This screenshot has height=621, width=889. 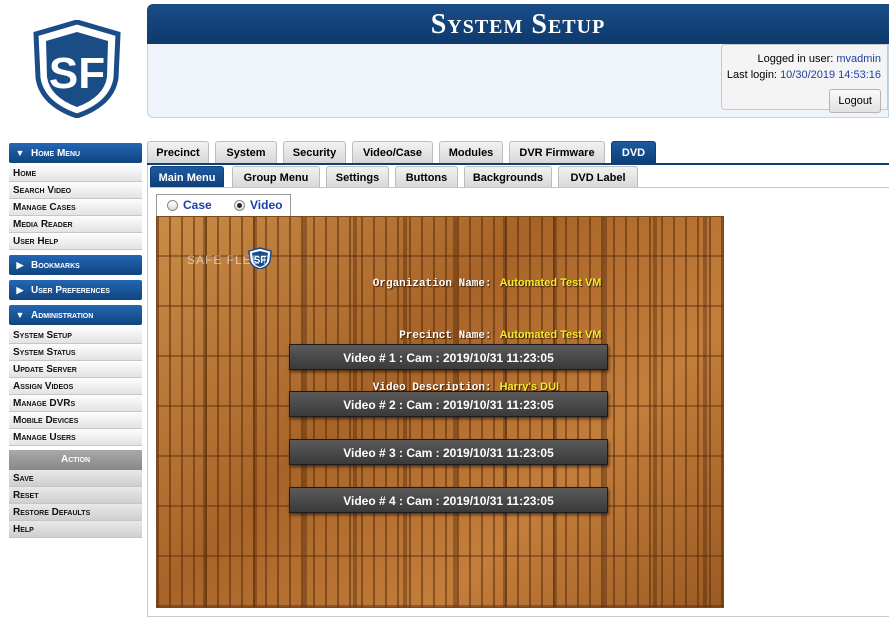 I want to click on sidebar-item-system-setup: System Setup, so click(x=75, y=335).